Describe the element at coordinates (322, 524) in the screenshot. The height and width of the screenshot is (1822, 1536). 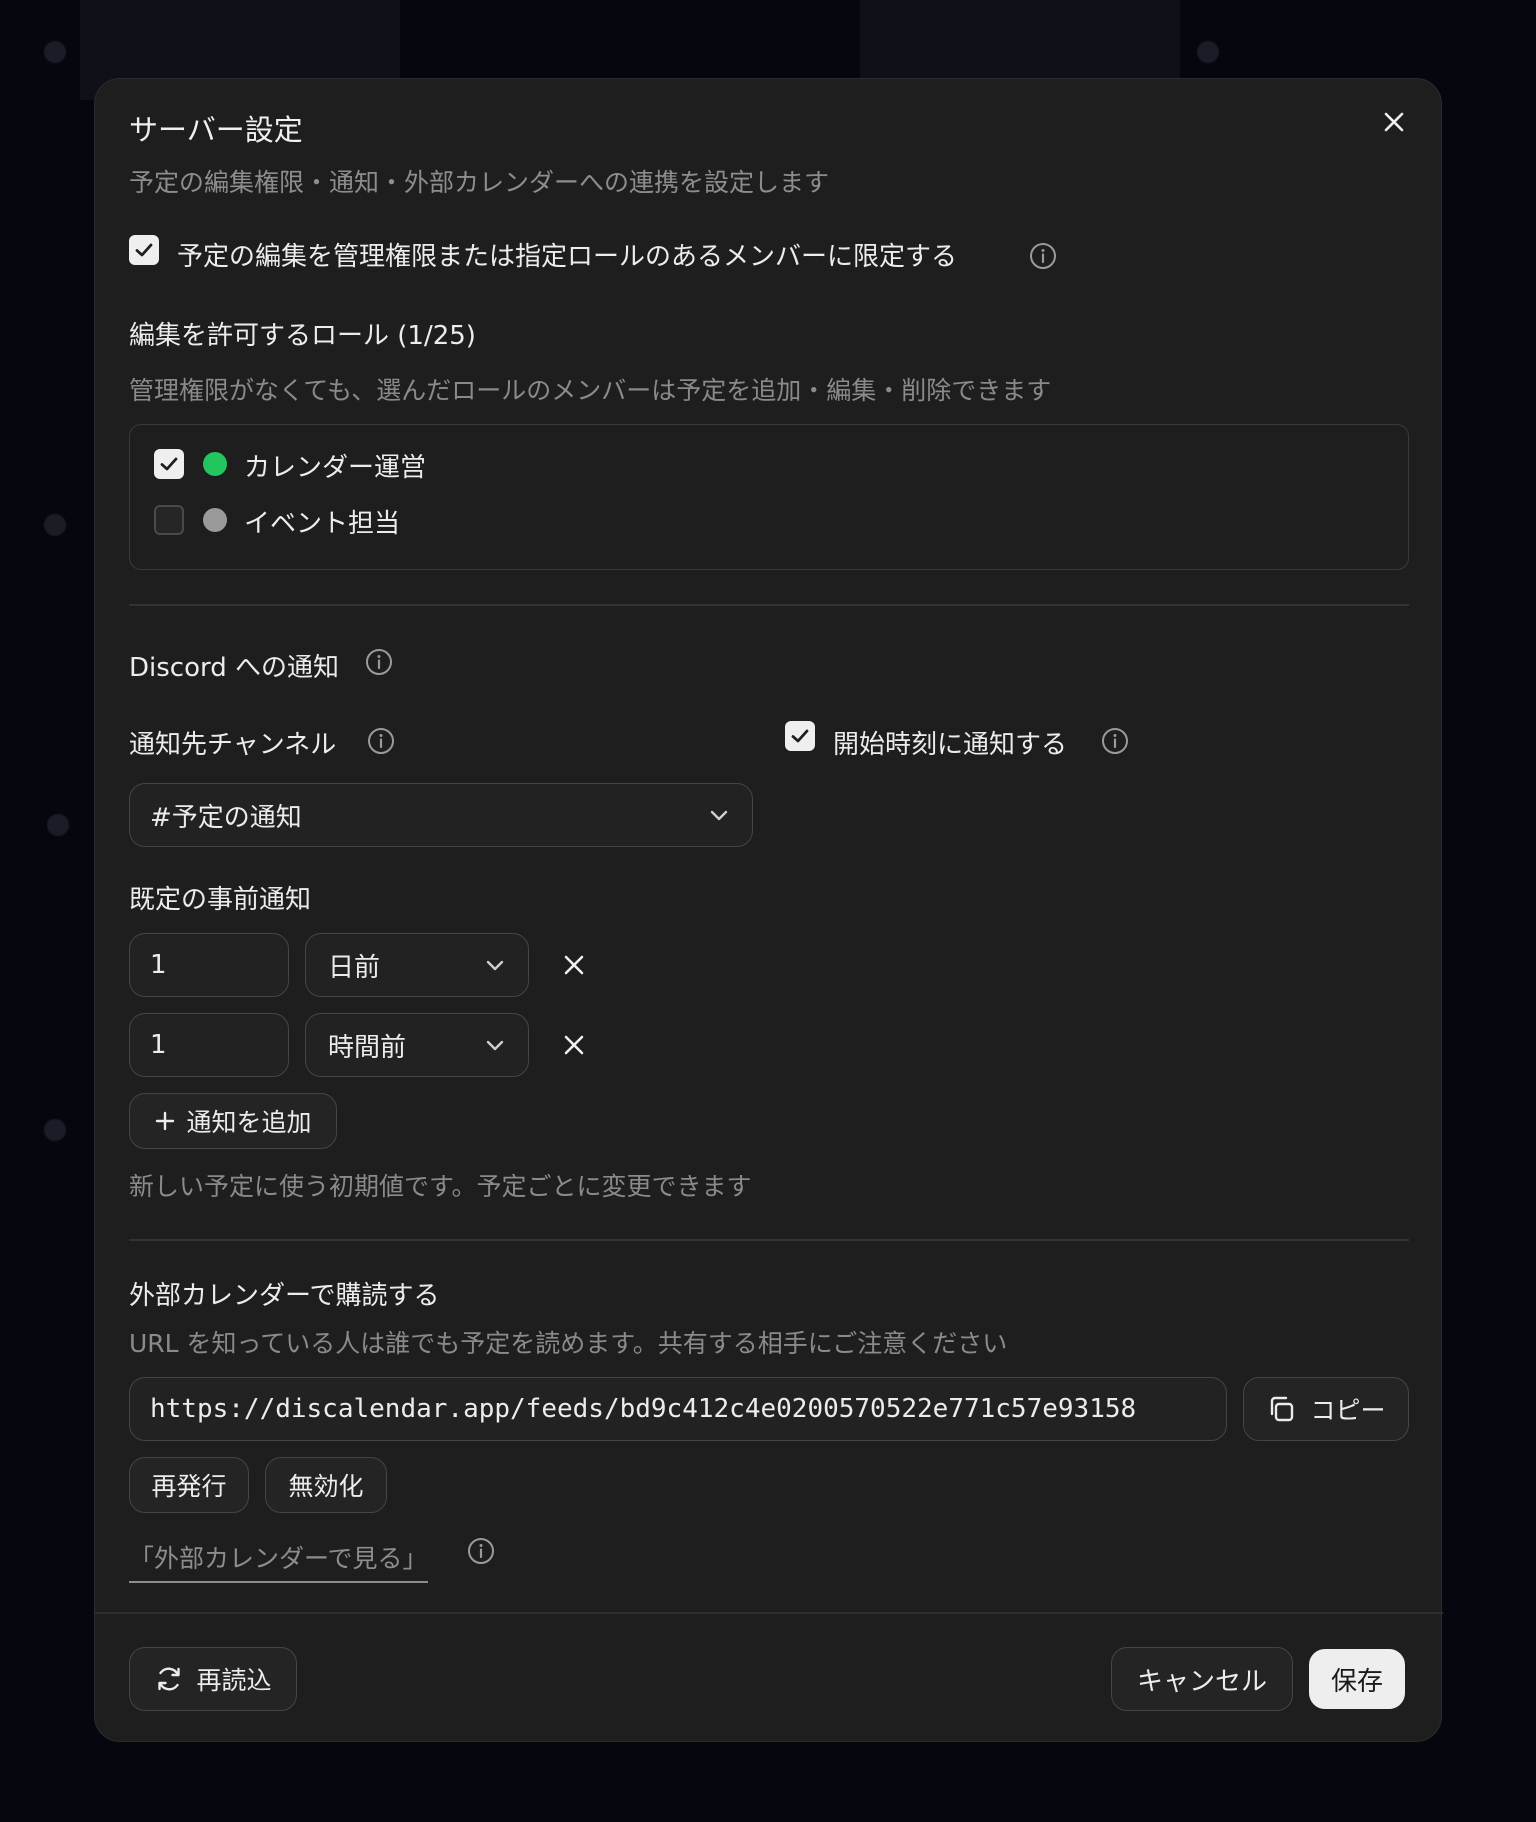
I see `role-name: イベント担当` at that location.